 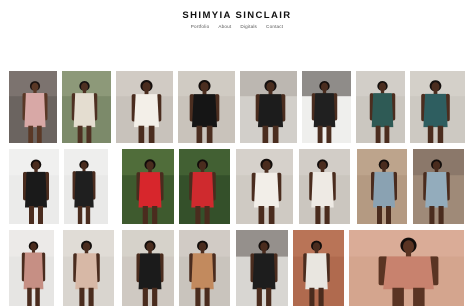 I want to click on photo-black-outfit-grey-background, so click(x=206, y=107).